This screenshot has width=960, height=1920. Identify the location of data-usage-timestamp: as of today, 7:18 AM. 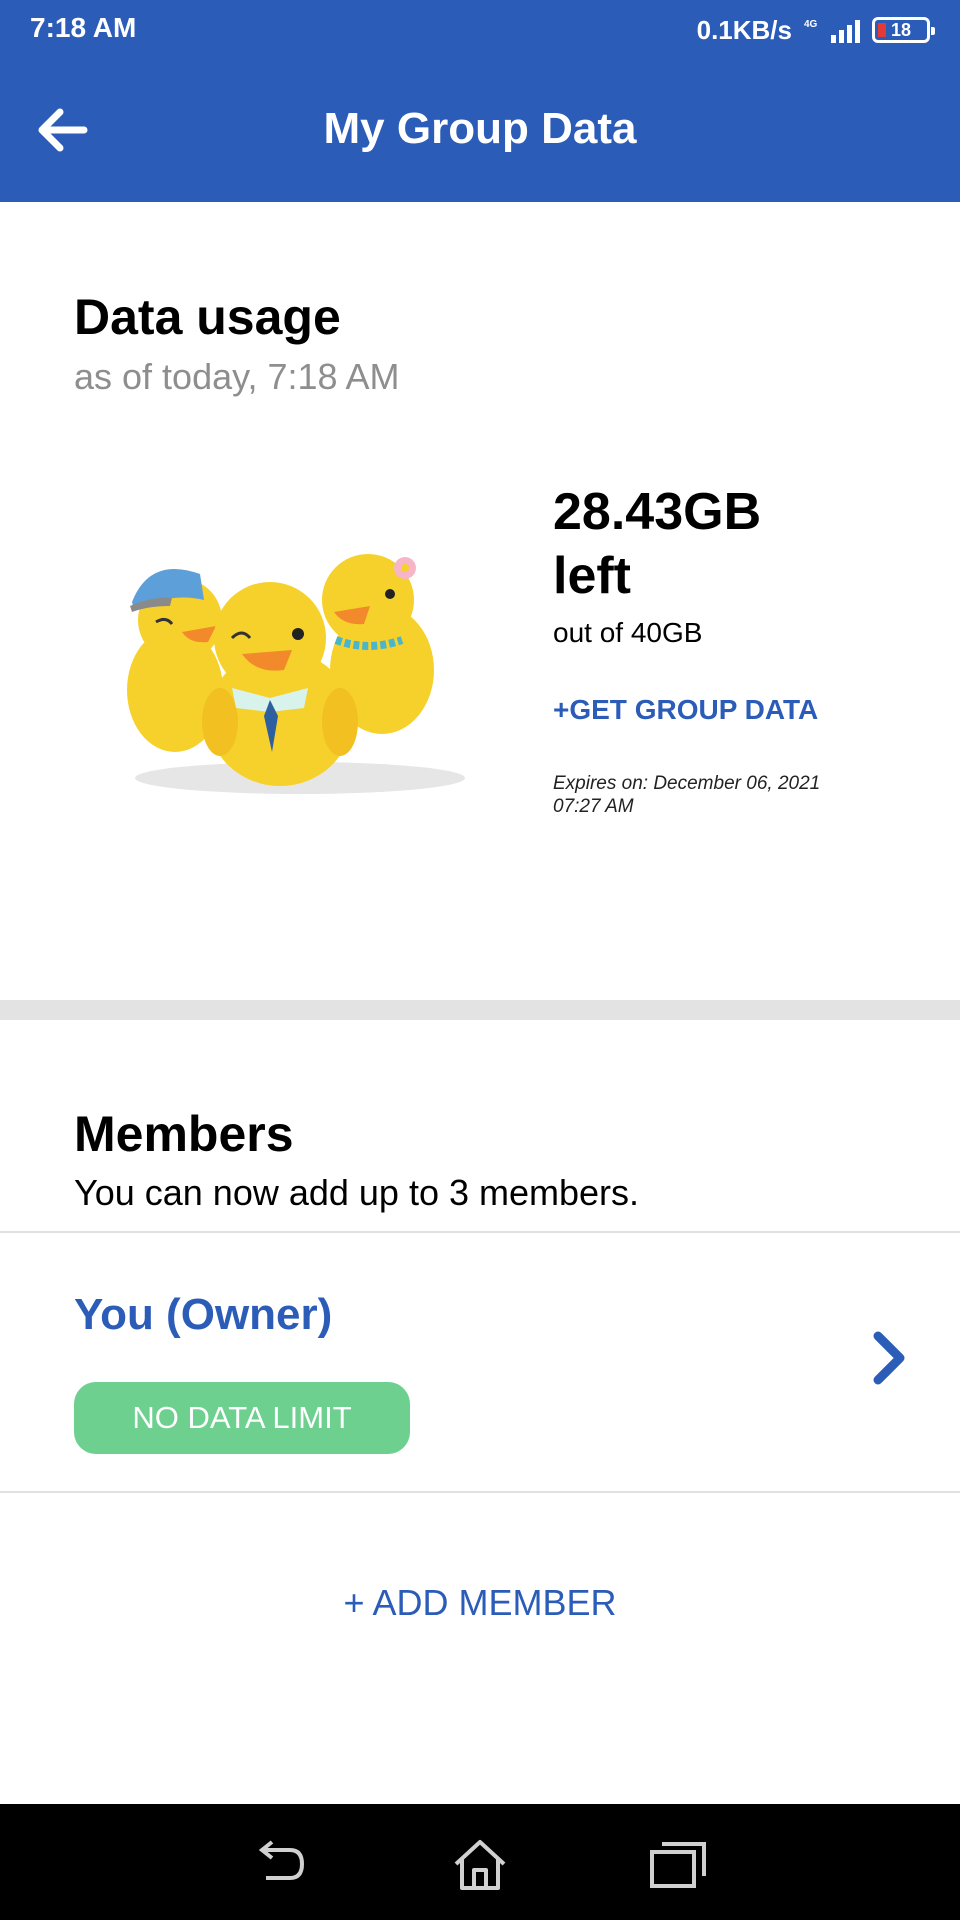
(237, 376).